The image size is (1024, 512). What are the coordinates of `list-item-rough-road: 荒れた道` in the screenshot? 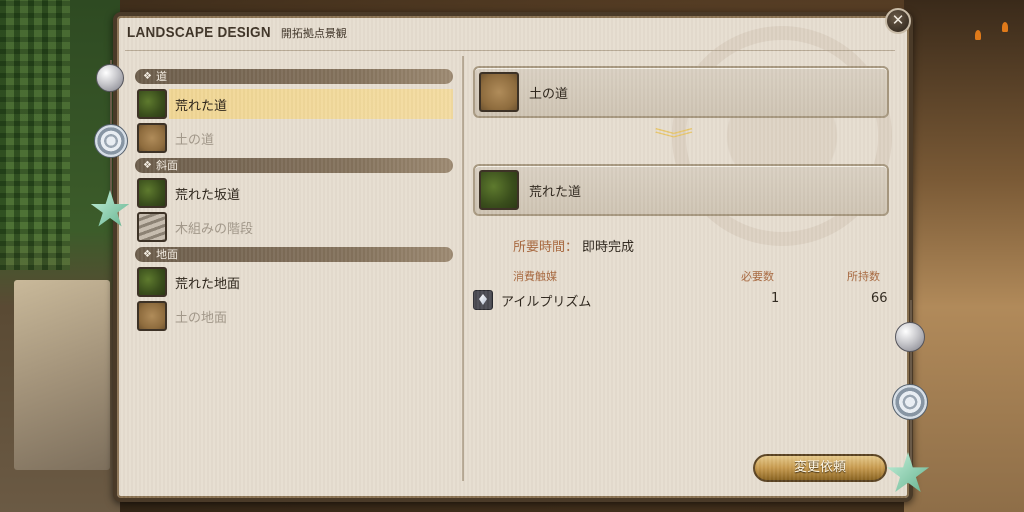 It's located at (294, 104).